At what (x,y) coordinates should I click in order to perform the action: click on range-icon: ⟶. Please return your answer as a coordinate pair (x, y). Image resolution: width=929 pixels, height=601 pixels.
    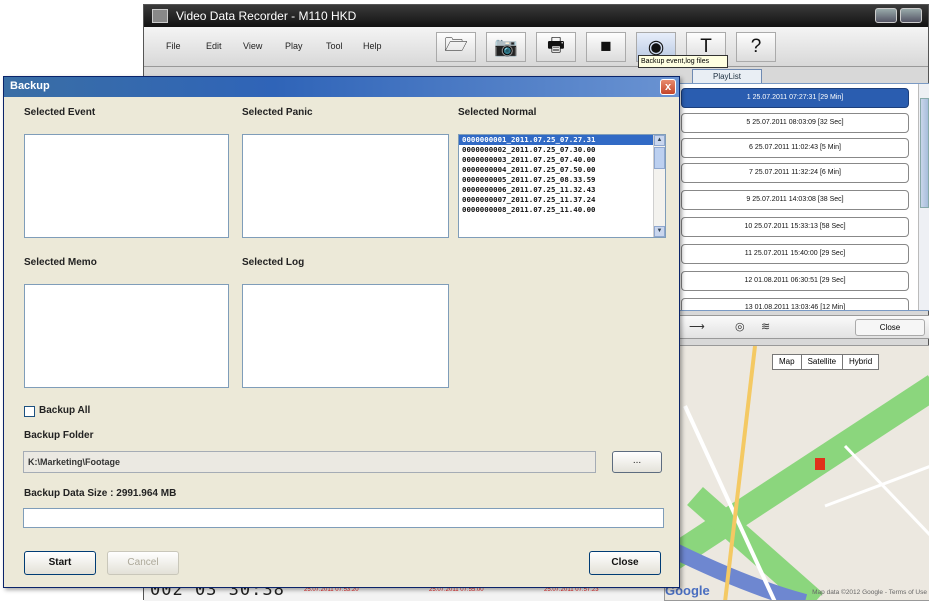
    Looking at the image, I should click on (697, 326).